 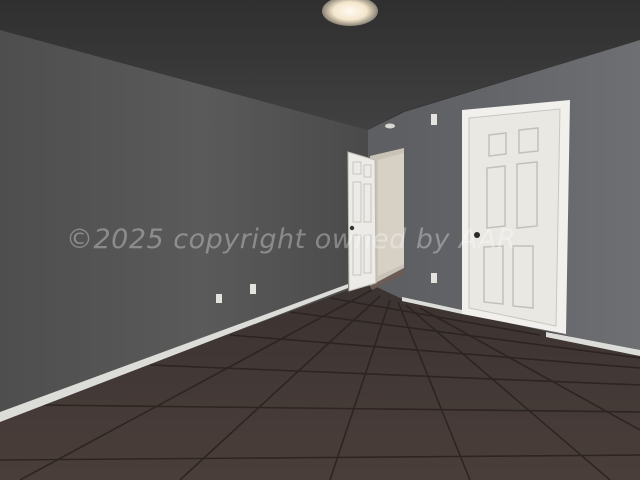 What do you see at coordinates (390, 126) in the screenshot?
I see `smoke-detector` at bounding box center [390, 126].